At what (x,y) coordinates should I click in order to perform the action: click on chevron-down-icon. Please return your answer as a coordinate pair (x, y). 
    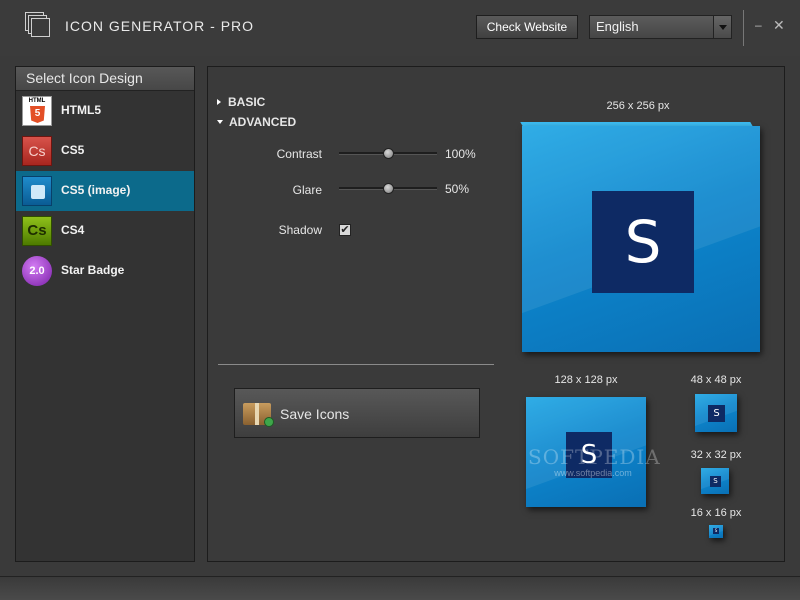
    Looking at the image, I should click on (722, 27).